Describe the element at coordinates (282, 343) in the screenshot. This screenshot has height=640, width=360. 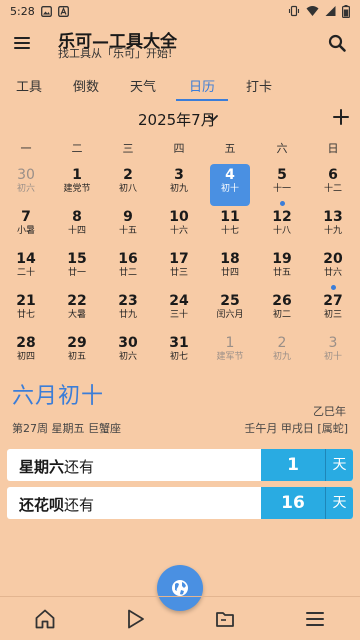
I see `day-number: 2` at that location.